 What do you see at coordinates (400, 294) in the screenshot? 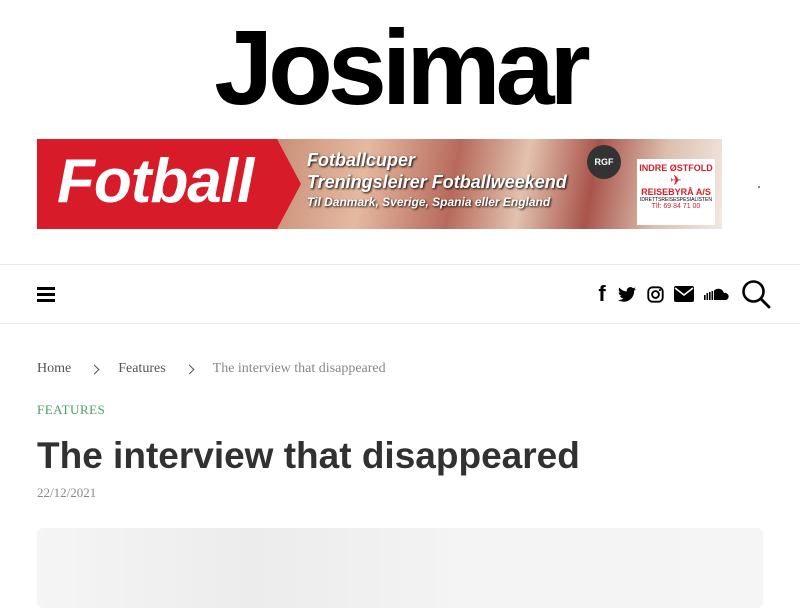
I see `navigation-bar: f` at bounding box center [400, 294].